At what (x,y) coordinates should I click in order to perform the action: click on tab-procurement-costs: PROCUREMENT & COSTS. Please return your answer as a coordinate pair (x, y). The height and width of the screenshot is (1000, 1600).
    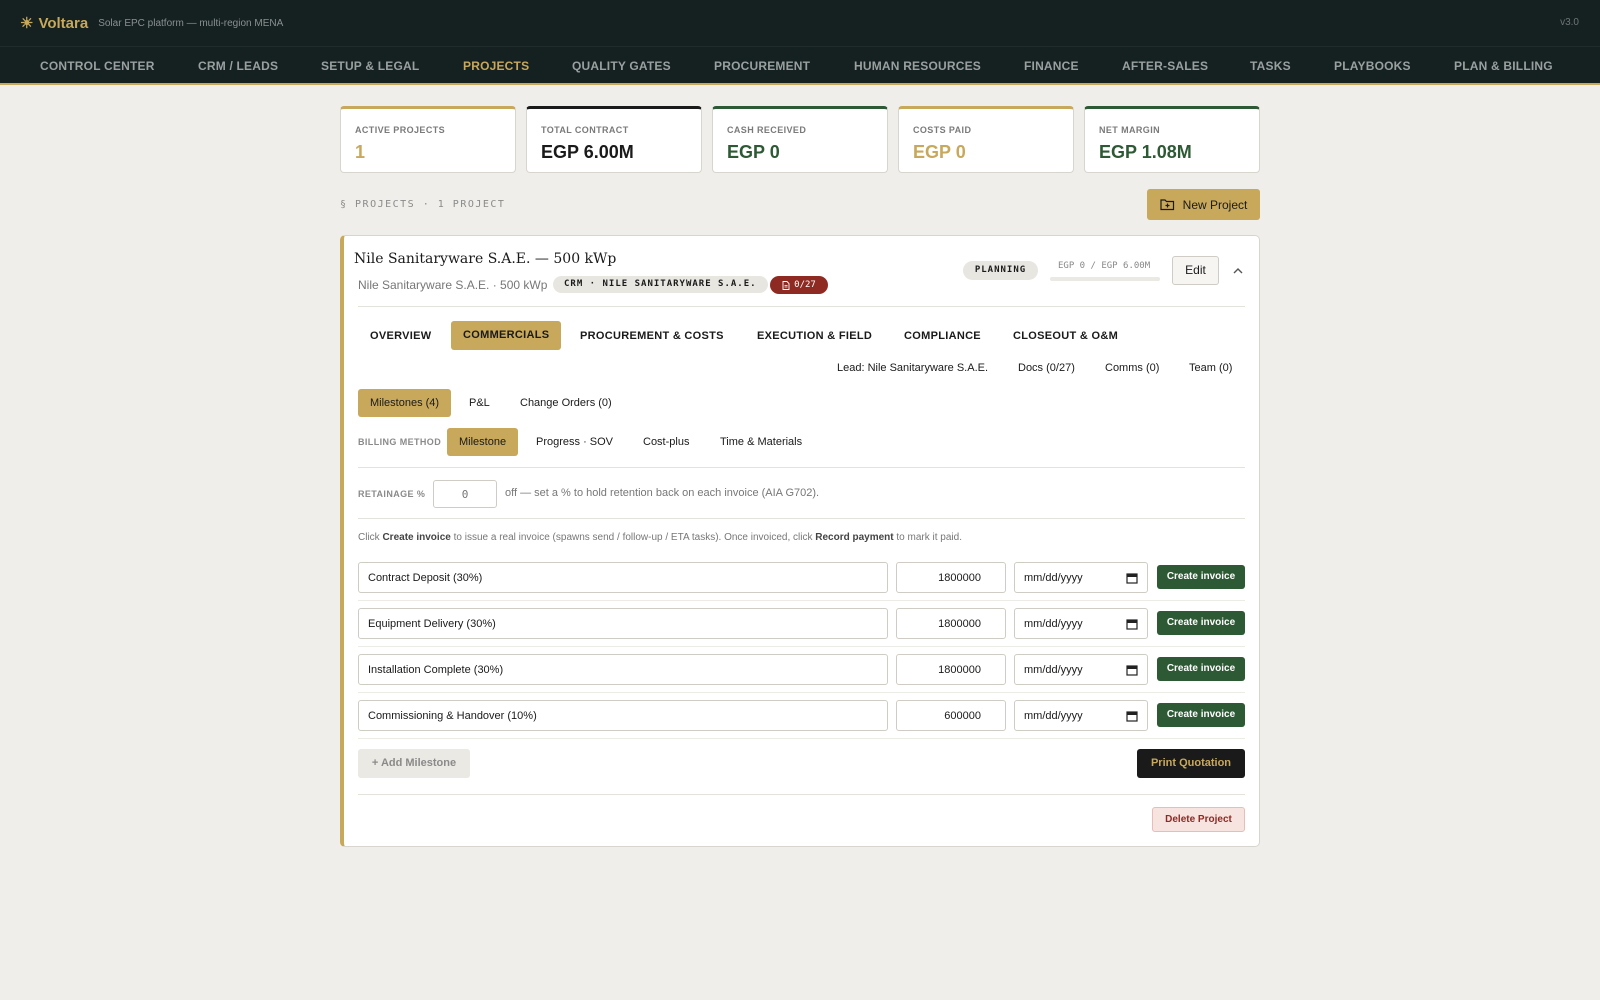
    Looking at the image, I should click on (652, 336).